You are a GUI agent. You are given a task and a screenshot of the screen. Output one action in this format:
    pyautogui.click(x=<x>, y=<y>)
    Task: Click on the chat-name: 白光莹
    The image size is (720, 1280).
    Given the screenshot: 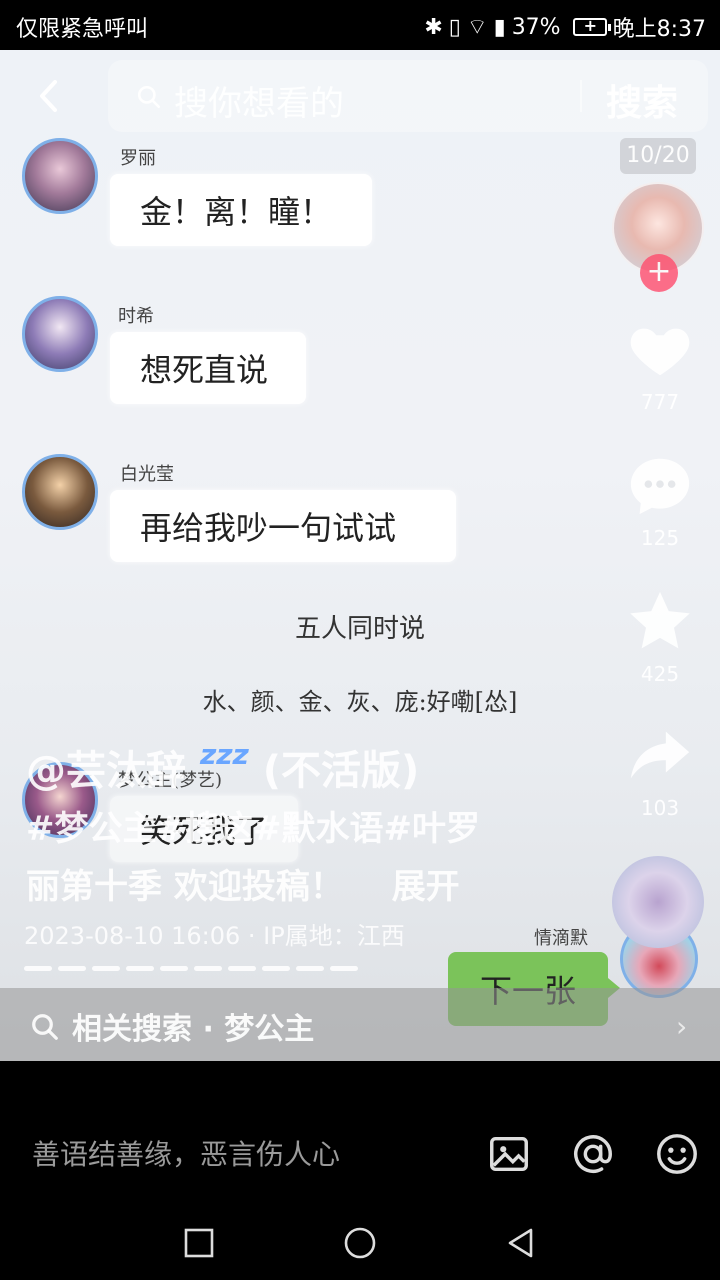 What is the action you would take?
    pyautogui.click(x=147, y=474)
    